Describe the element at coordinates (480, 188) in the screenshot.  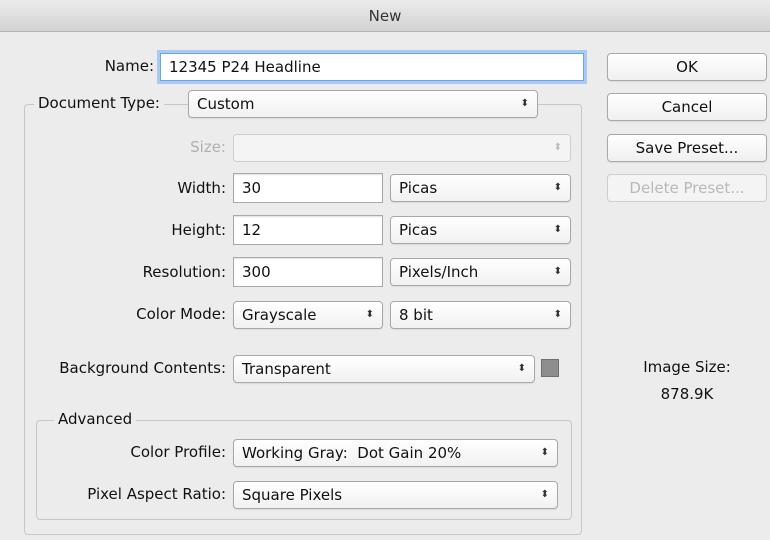
I see `width-unit-select: Picas ⬍` at that location.